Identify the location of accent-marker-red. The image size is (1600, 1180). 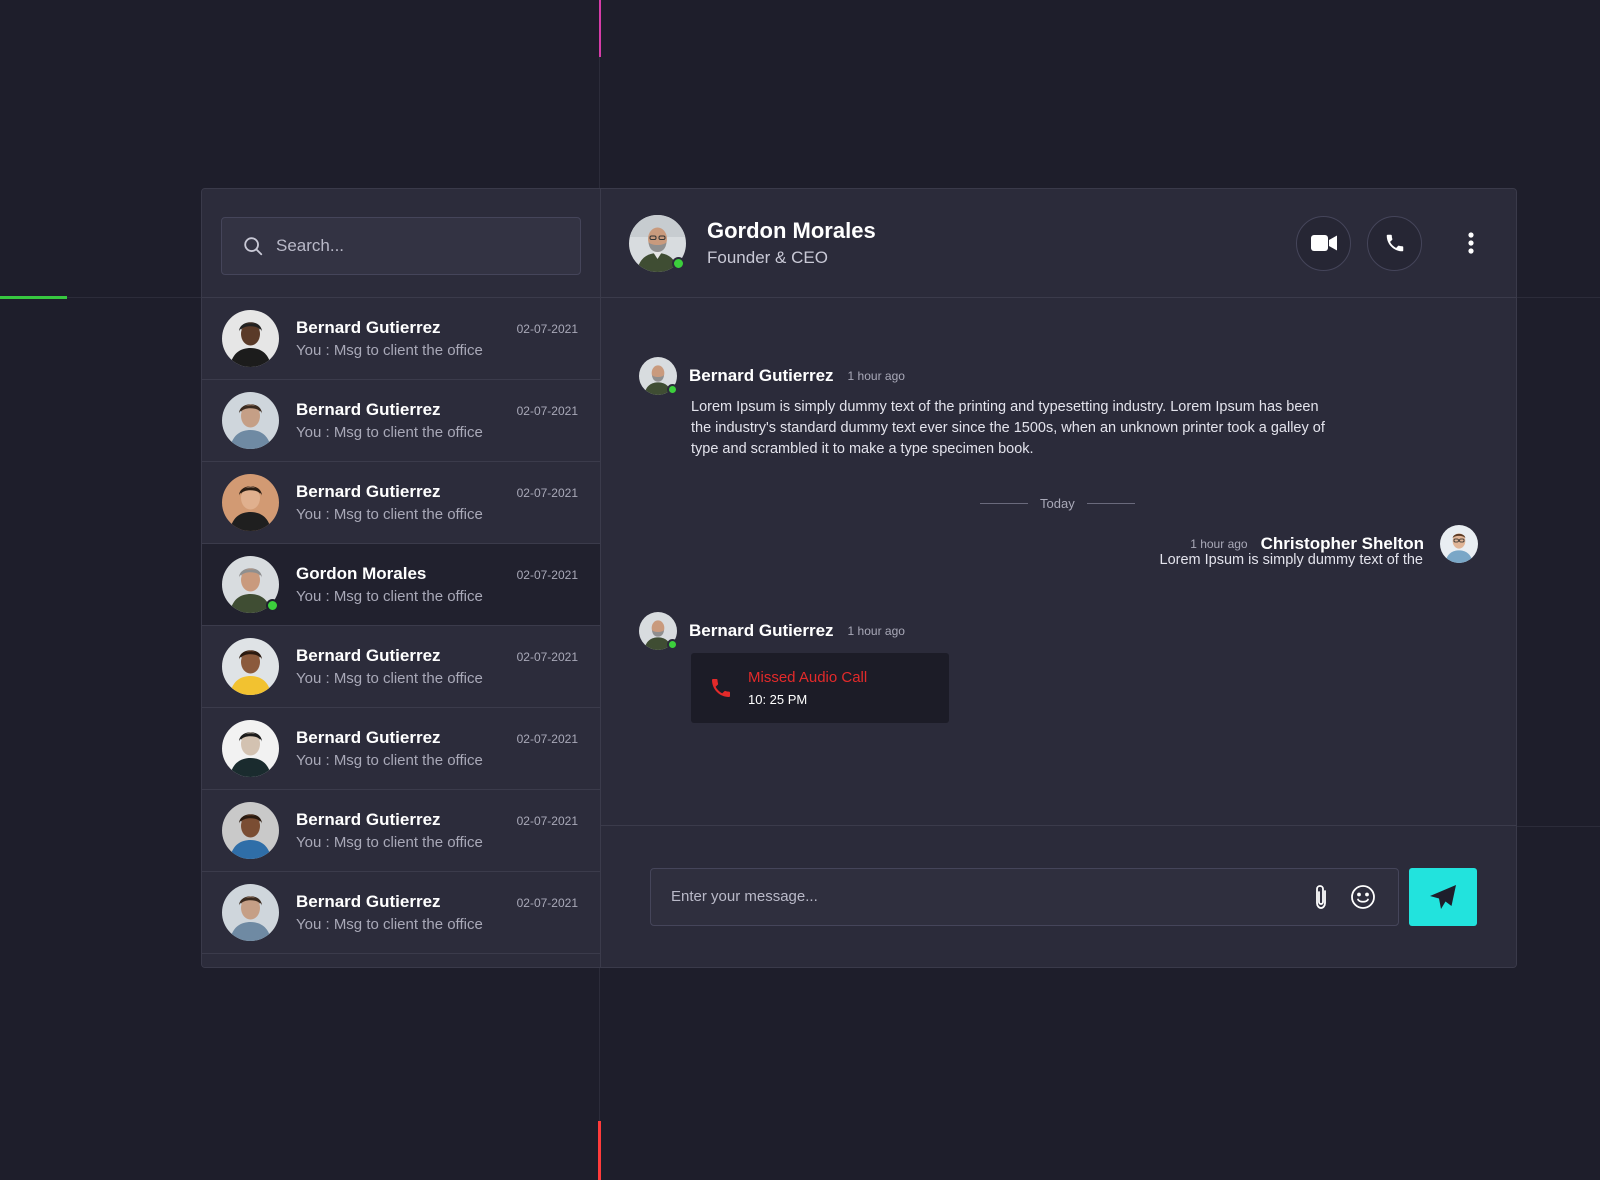
(599, 1150).